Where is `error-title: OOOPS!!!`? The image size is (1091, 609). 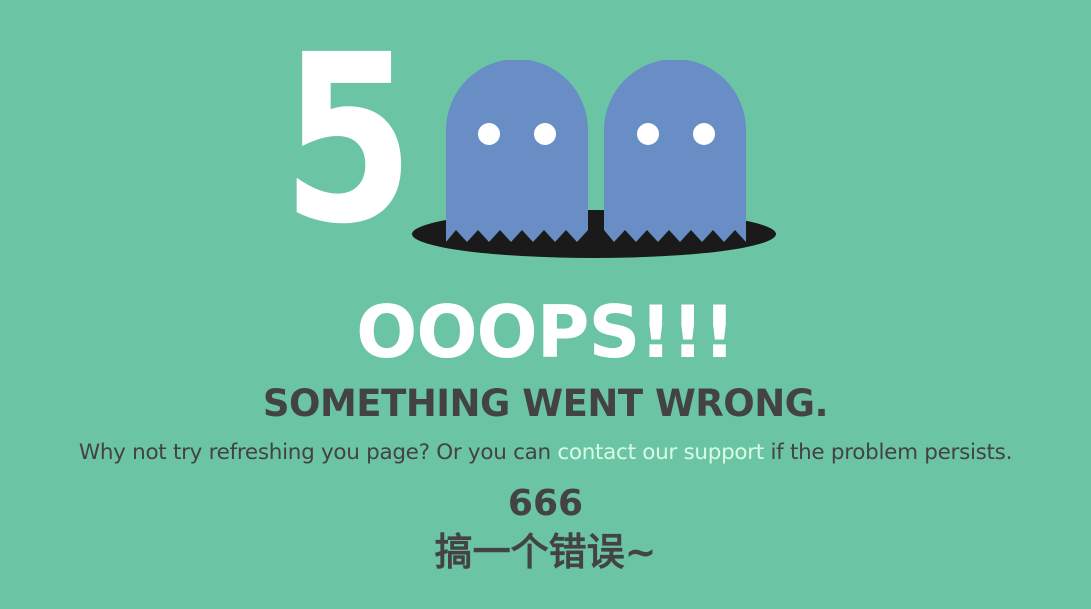
error-title: OOOPS!!! is located at coordinates (546, 332).